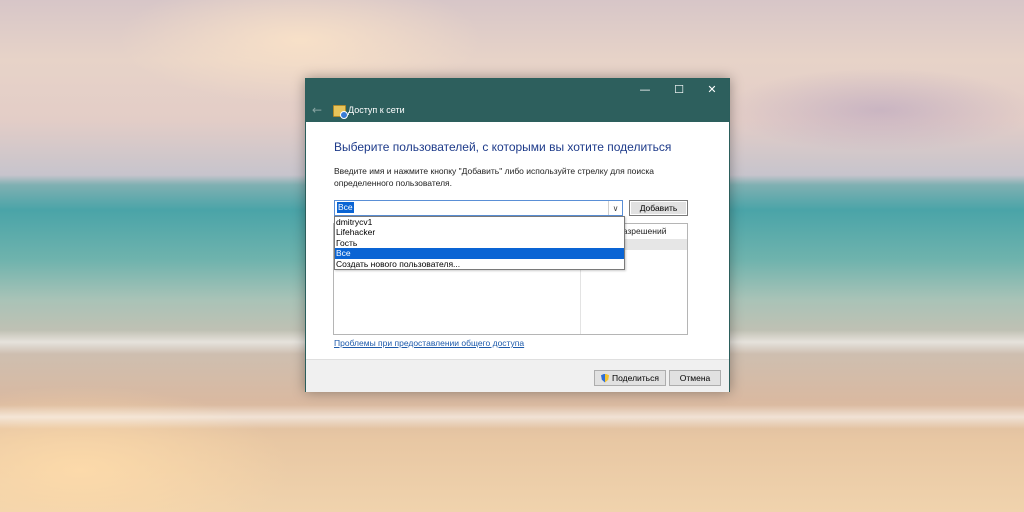 This screenshot has height=512, width=1024. I want to click on dropdown-item-guest: Гость, so click(479, 243).